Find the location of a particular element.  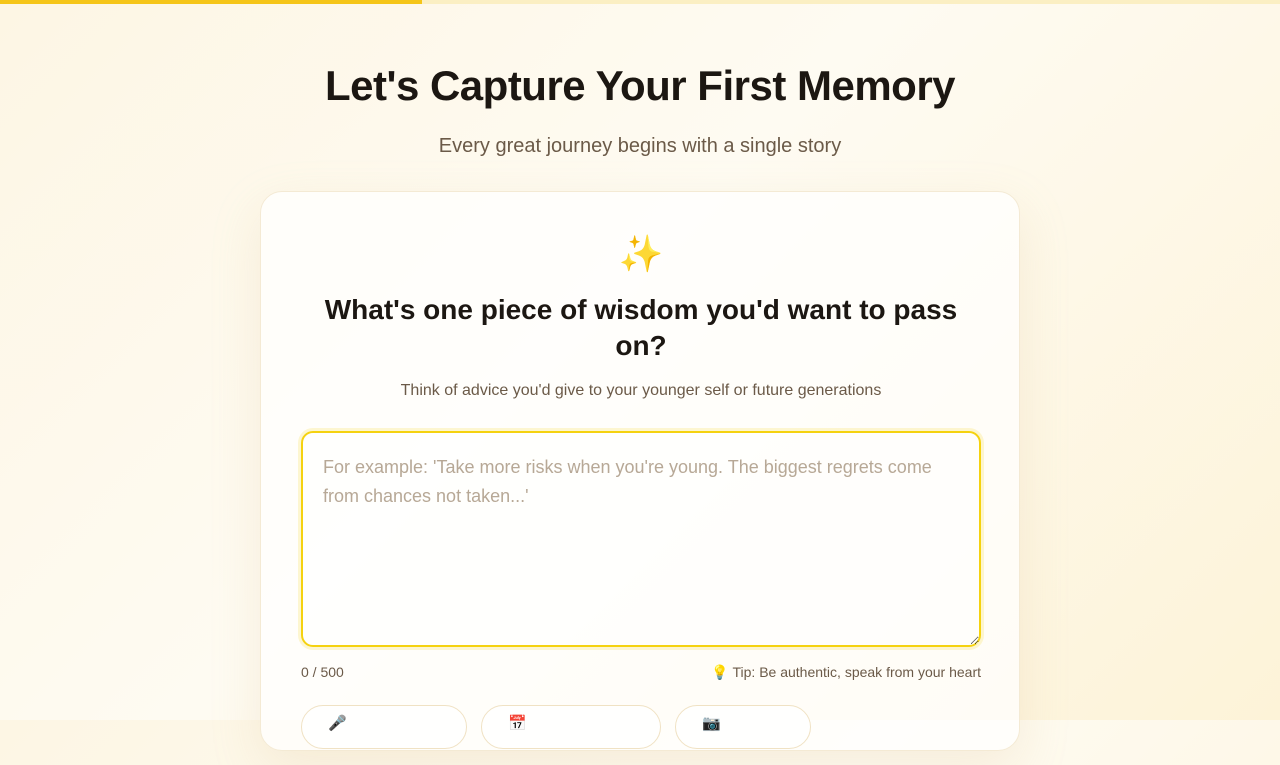

photo-icon: 📷 is located at coordinates (711, 723).